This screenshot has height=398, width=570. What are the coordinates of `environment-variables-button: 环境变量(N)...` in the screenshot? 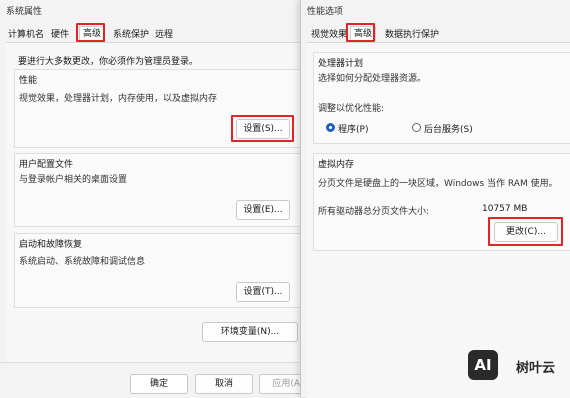 It's located at (250, 332).